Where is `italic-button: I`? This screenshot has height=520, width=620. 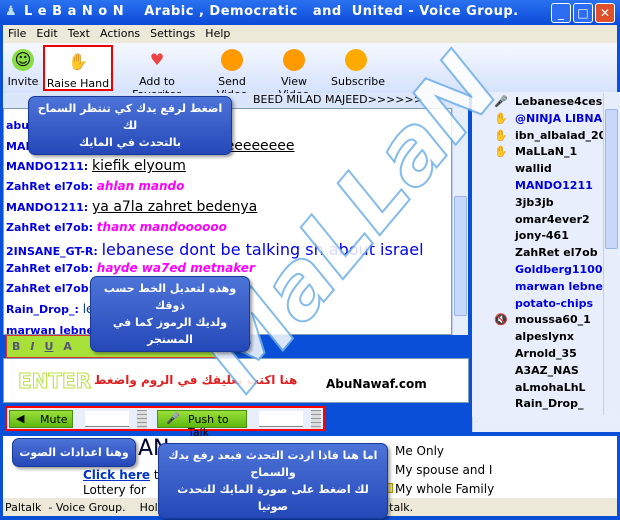
italic-button: I is located at coordinates (32, 346).